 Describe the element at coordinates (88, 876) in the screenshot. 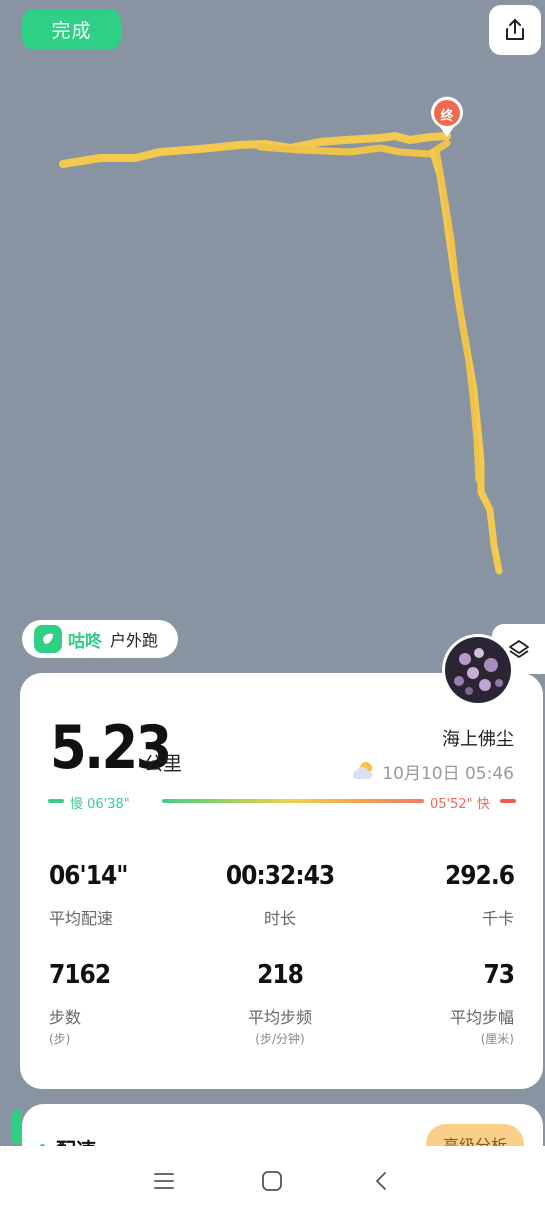

I see `avg-pace-value: 06'14"` at that location.